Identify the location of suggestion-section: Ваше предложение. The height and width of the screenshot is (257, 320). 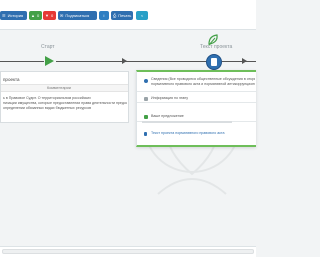
(197, 117).